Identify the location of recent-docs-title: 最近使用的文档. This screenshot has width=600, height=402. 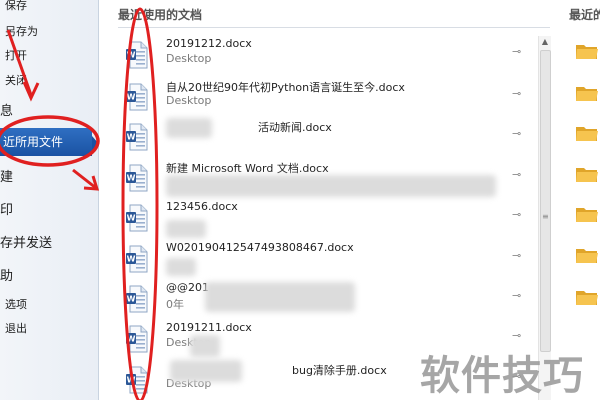
(160, 15).